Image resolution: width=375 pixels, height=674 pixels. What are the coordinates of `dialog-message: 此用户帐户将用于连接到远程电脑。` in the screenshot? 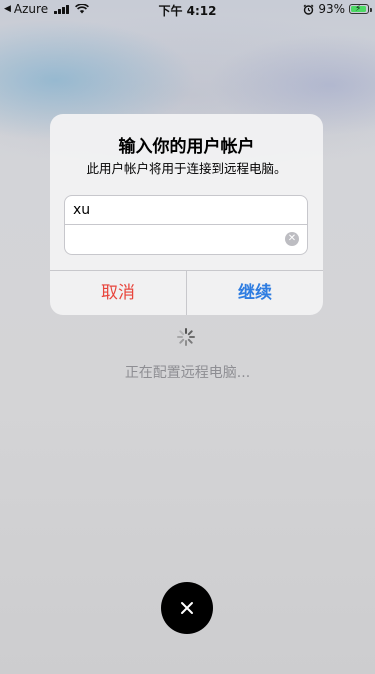 It's located at (186, 168).